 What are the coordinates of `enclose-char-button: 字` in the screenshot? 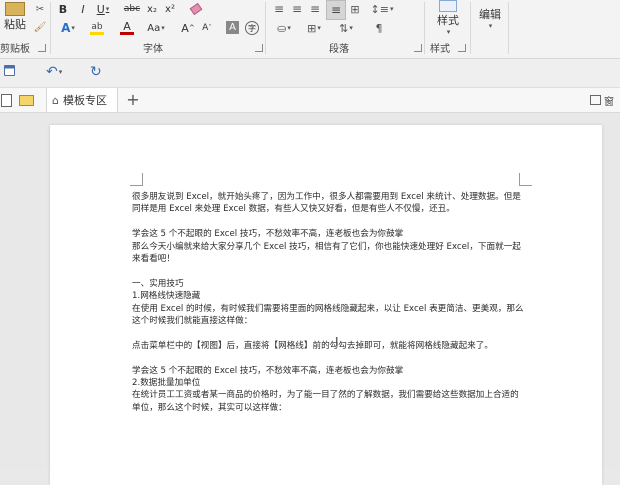 It's located at (252, 28).